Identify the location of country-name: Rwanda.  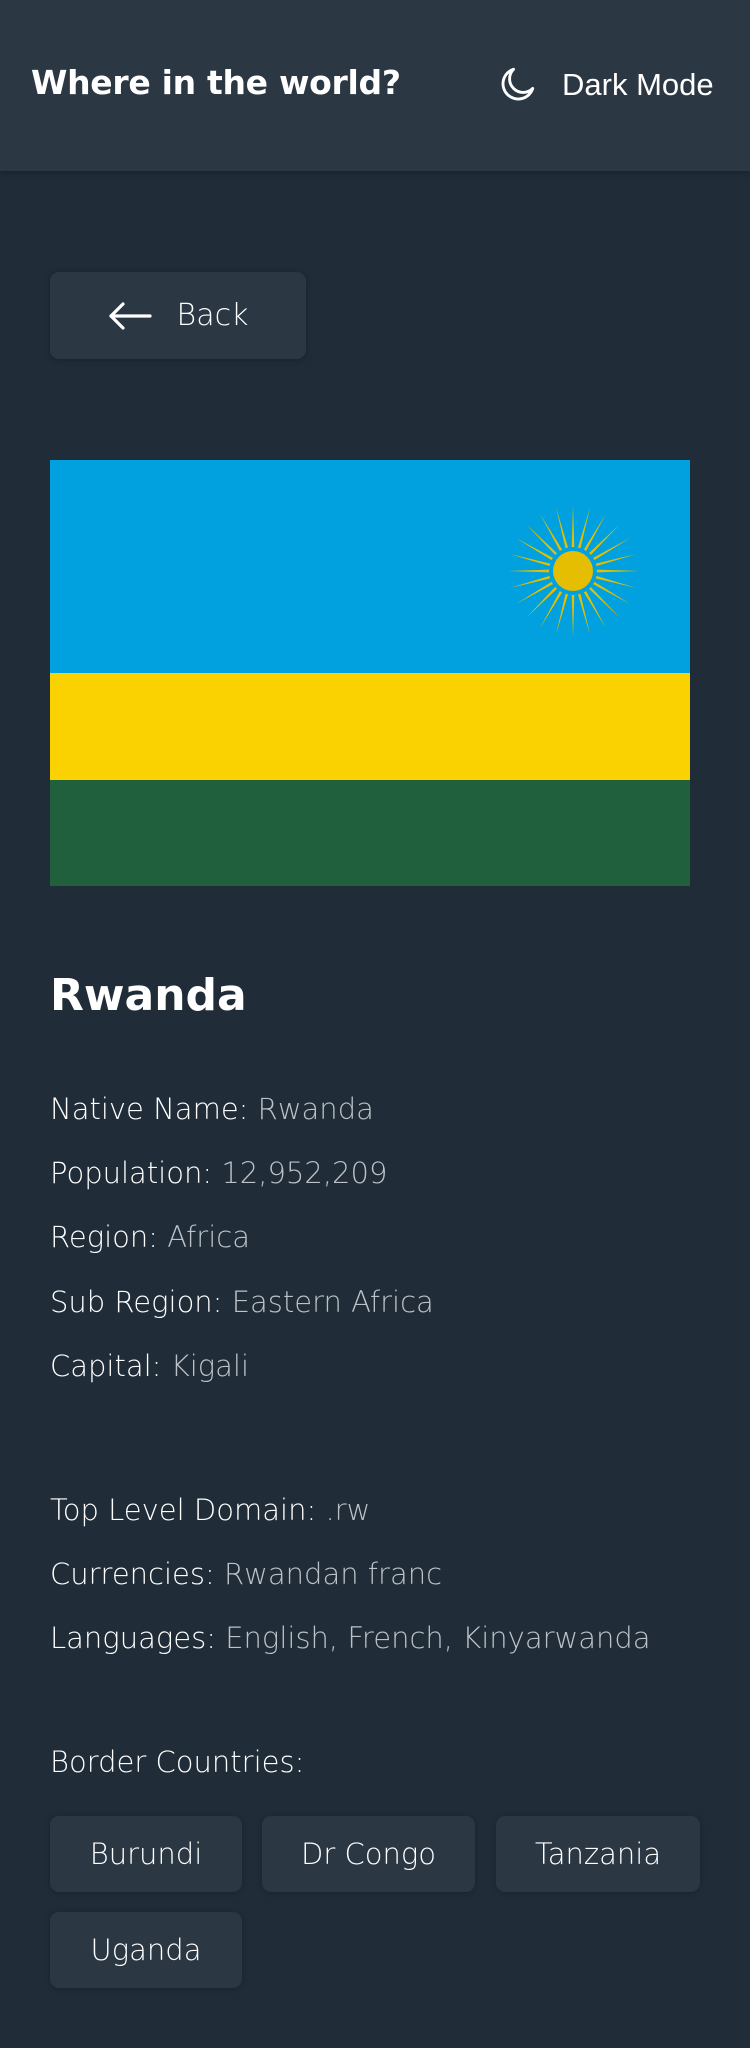
(148, 995).